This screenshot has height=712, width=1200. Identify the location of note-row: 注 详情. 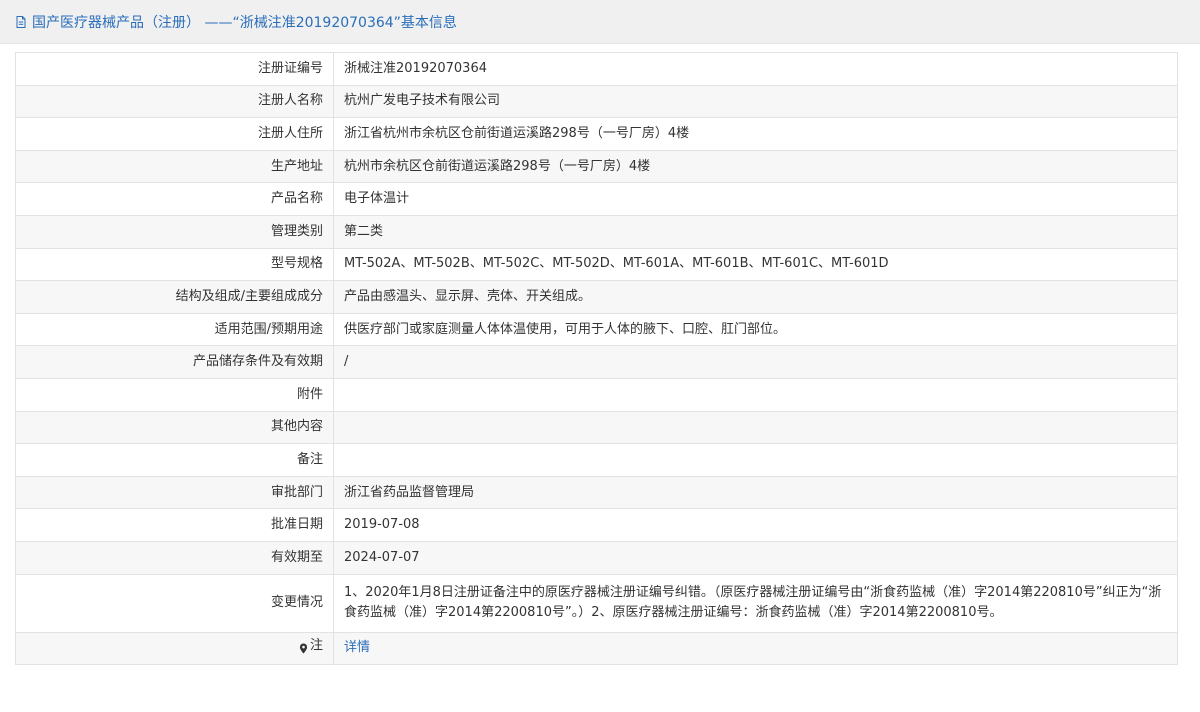
(596, 648).